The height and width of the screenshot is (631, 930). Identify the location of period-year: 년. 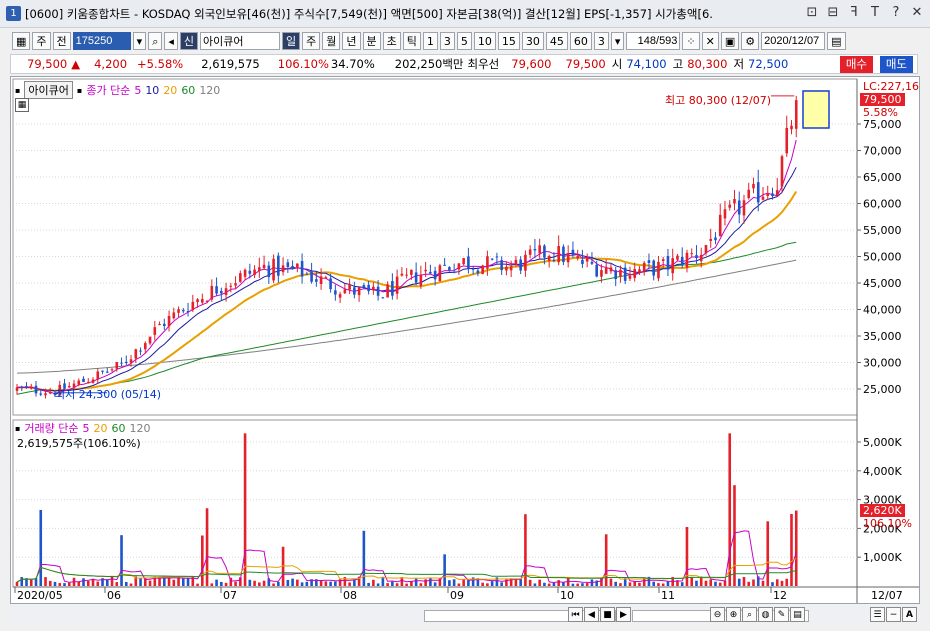
(351, 40).